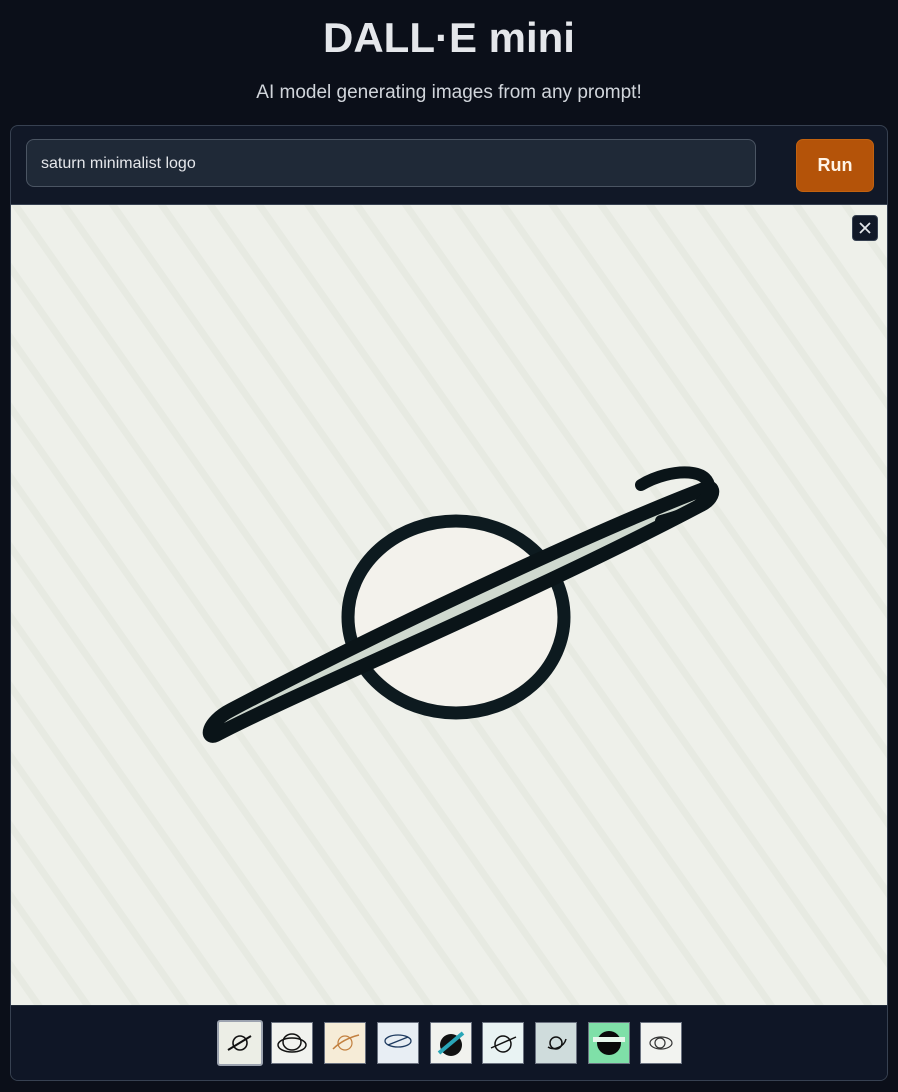  I want to click on run-button: Run, so click(835, 165).